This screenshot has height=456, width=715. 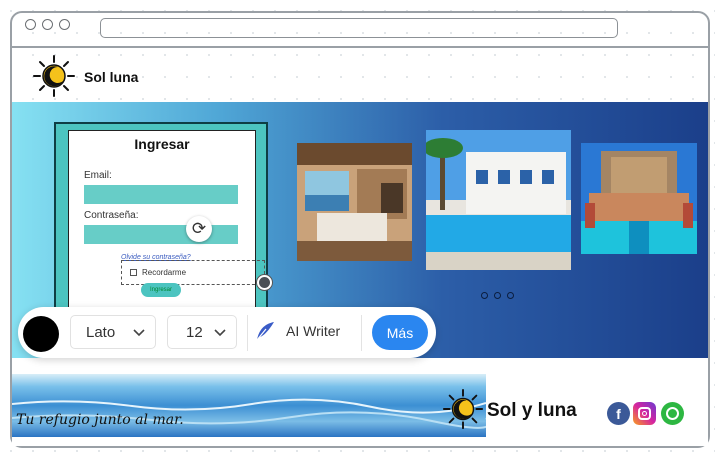 I want to click on resort-photo, so click(x=639, y=198).